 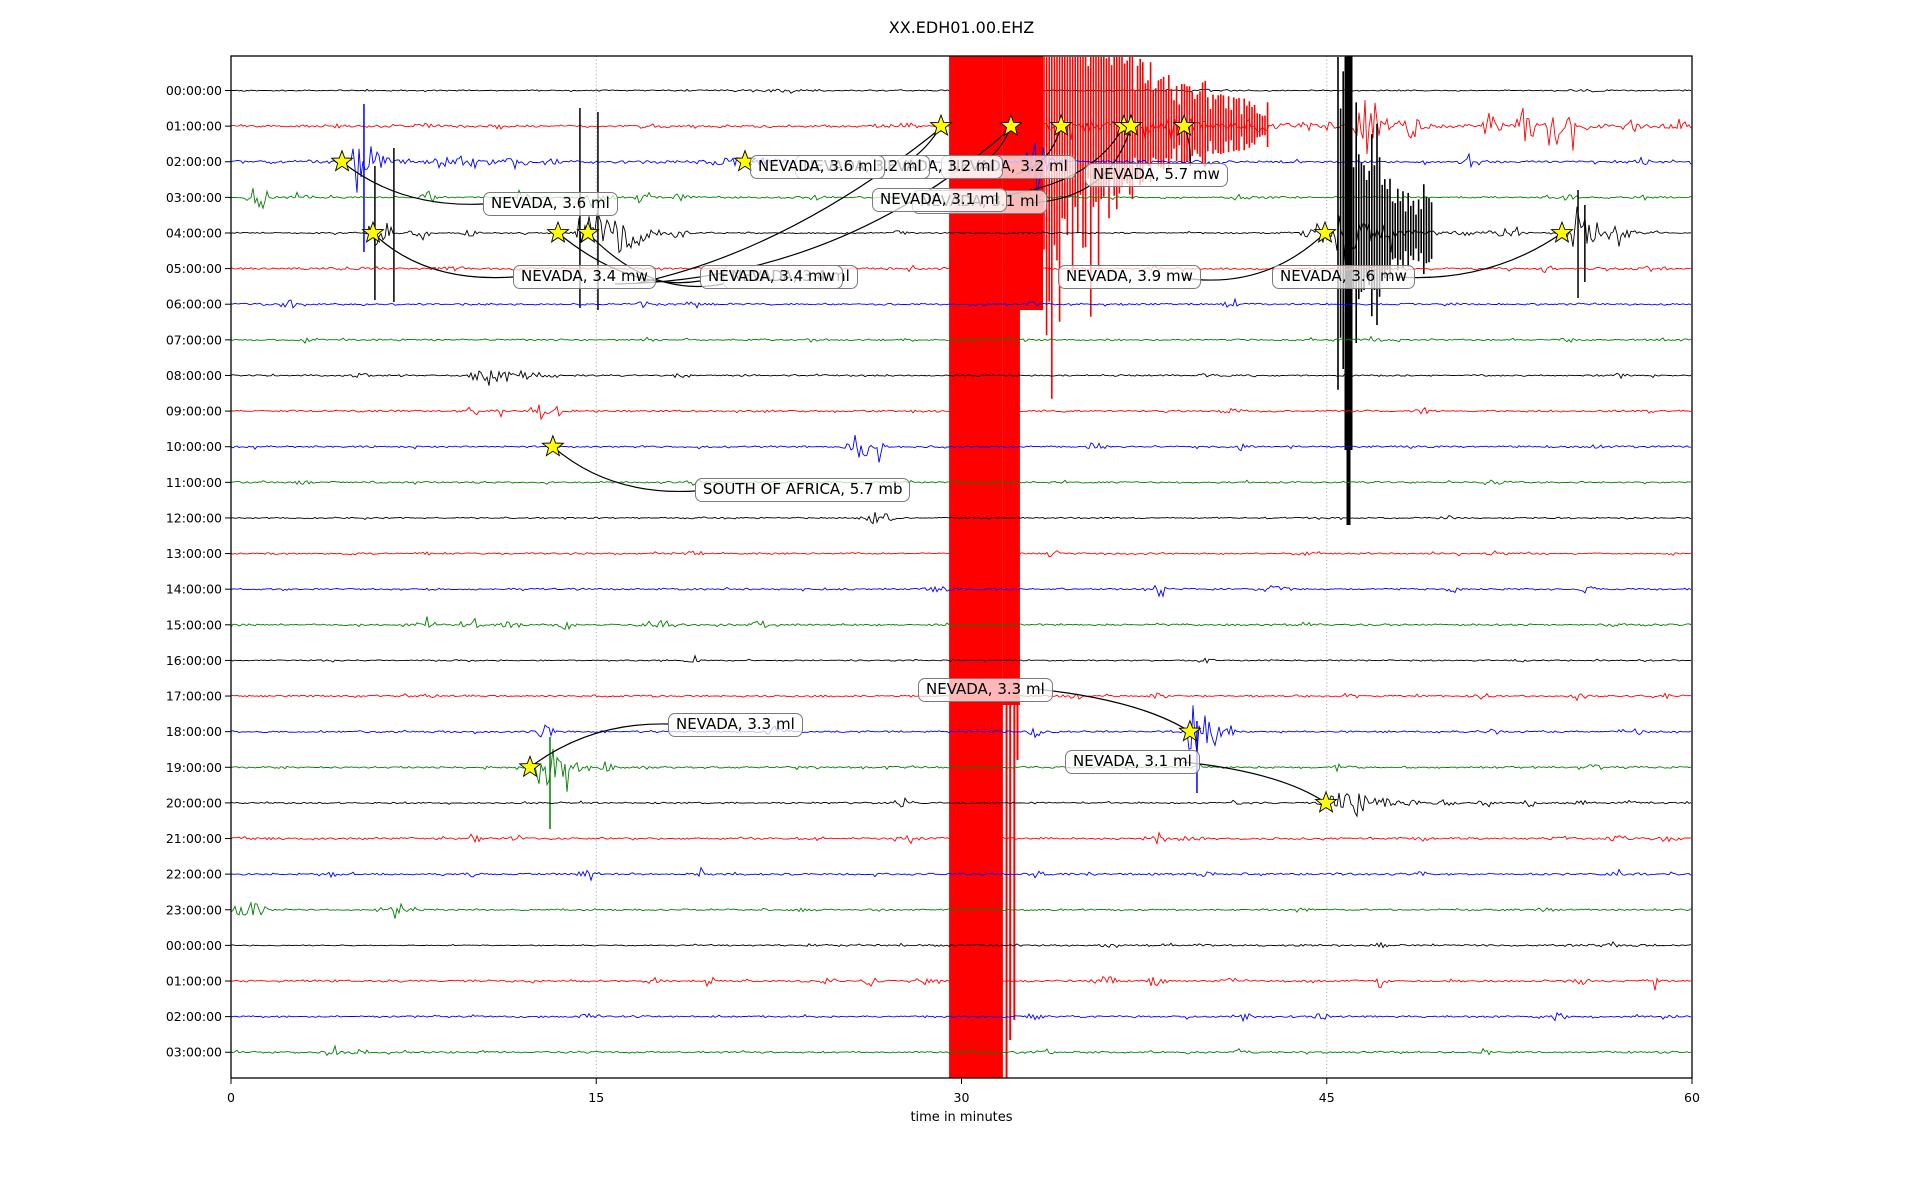 I want to click on y-tick-label: 09:00:00, so click(x=194, y=411).